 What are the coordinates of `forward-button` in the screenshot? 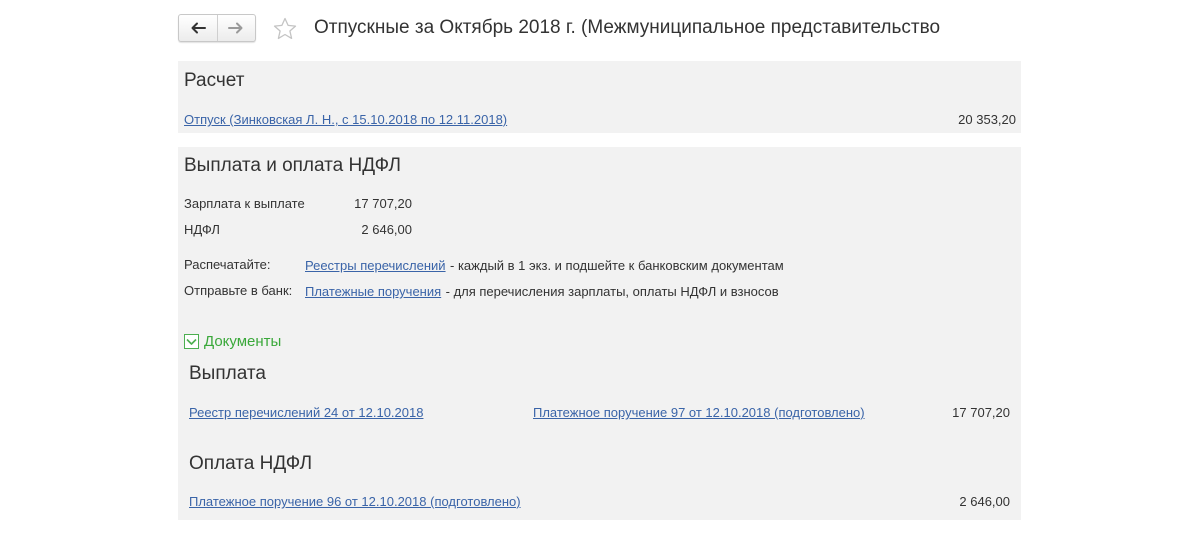 It's located at (236, 28).